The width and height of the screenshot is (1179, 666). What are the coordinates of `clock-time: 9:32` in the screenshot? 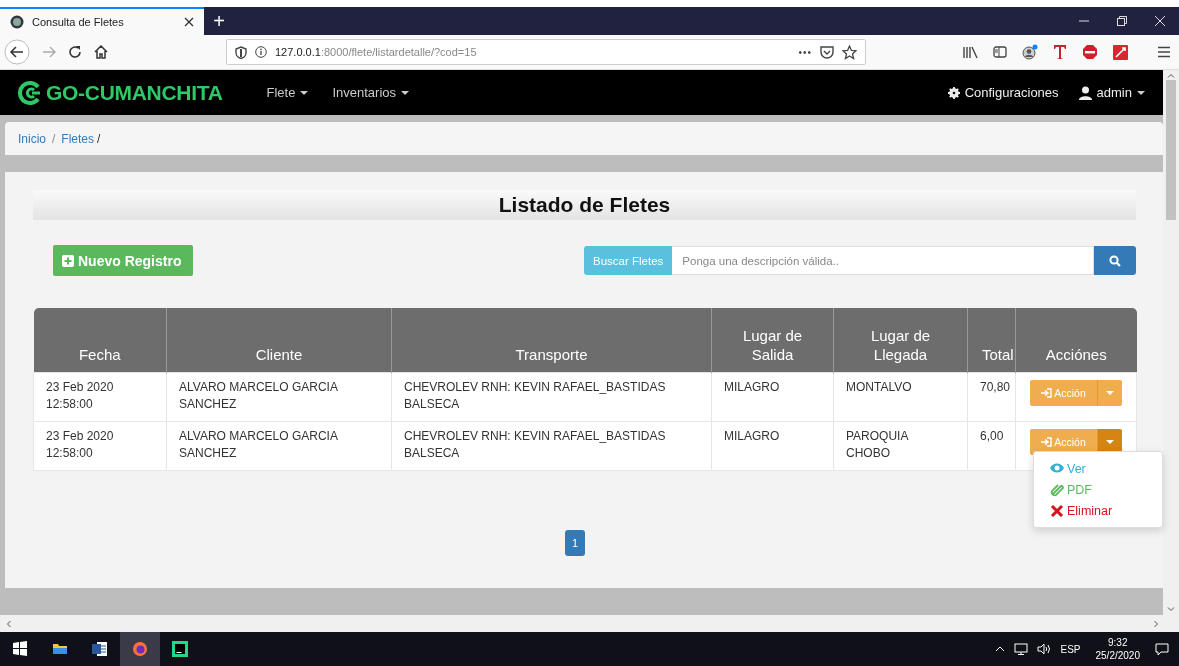 It's located at (1117, 642).